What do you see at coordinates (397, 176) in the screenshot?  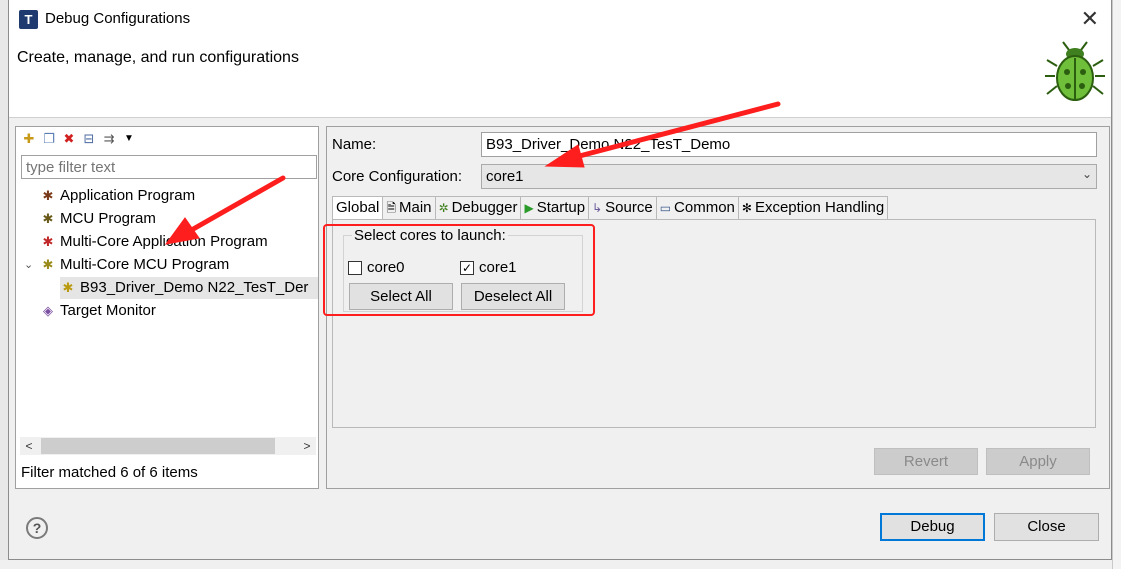 I see `core-configuration-label: Core Configuration:` at bounding box center [397, 176].